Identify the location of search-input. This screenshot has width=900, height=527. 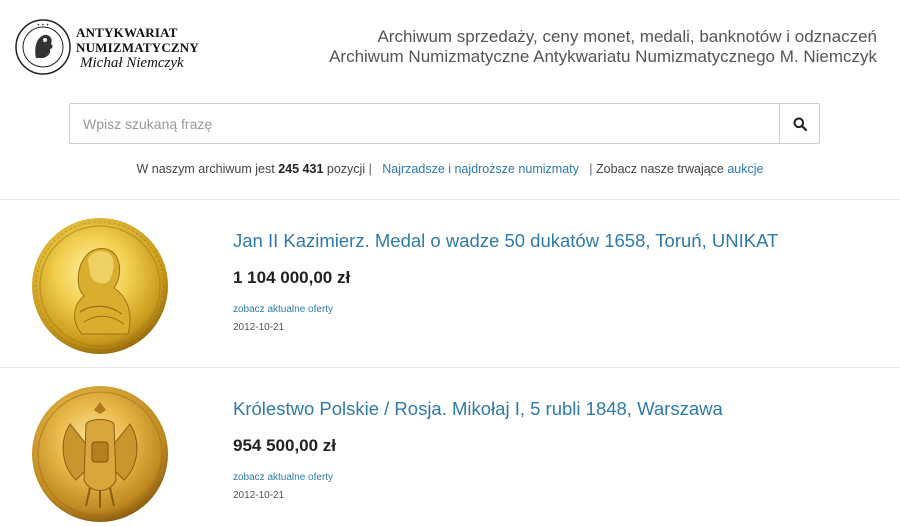
(425, 123).